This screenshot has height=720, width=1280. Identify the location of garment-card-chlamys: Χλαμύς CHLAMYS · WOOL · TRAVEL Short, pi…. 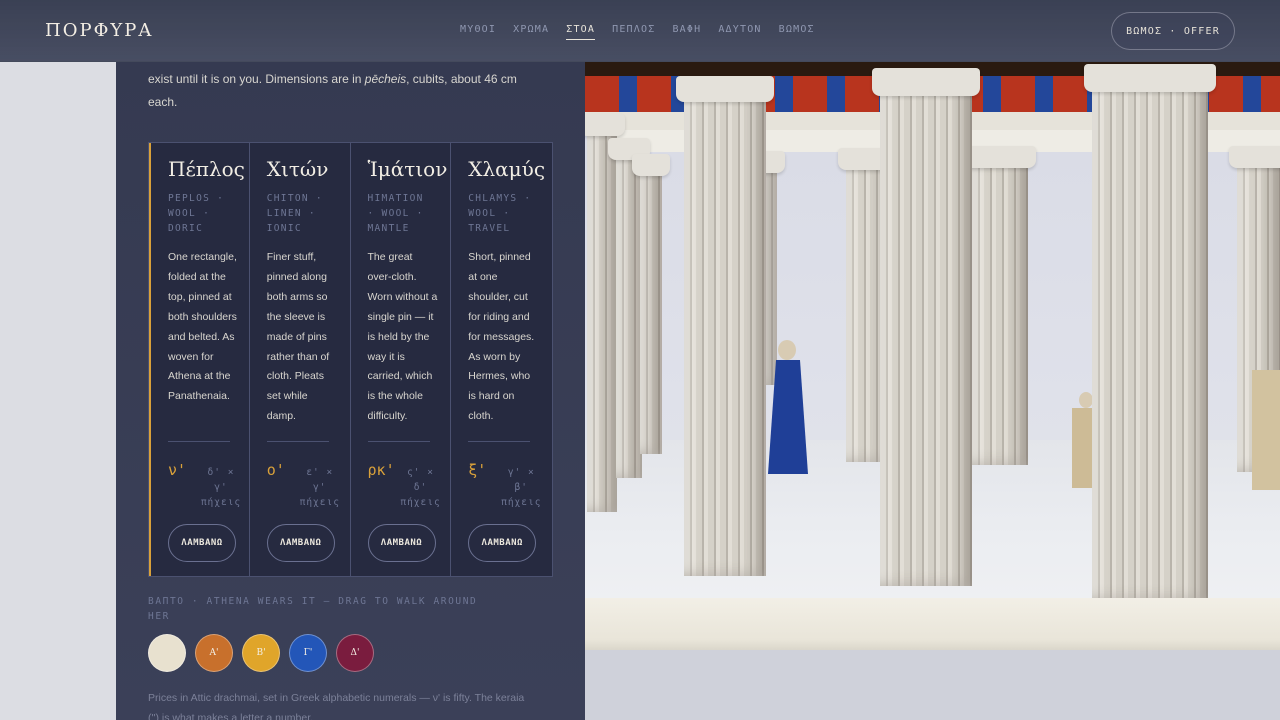
(501, 359).